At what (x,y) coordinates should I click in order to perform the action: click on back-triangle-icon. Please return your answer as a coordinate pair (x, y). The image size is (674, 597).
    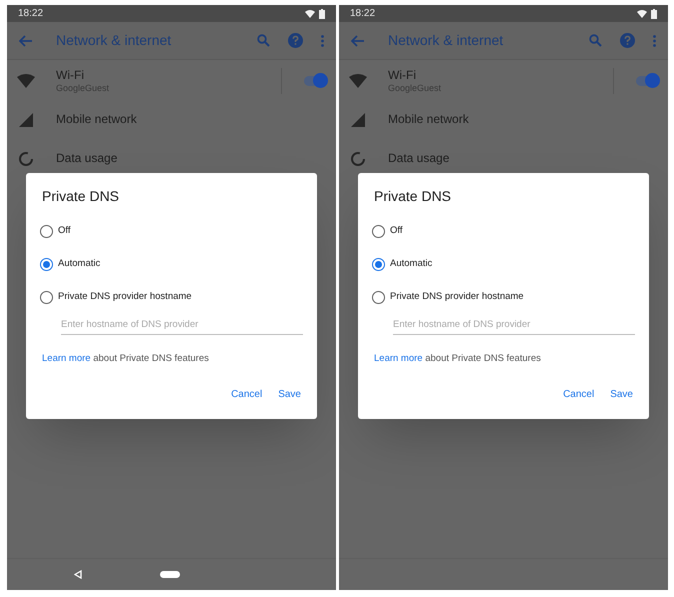
    Looking at the image, I should click on (78, 574).